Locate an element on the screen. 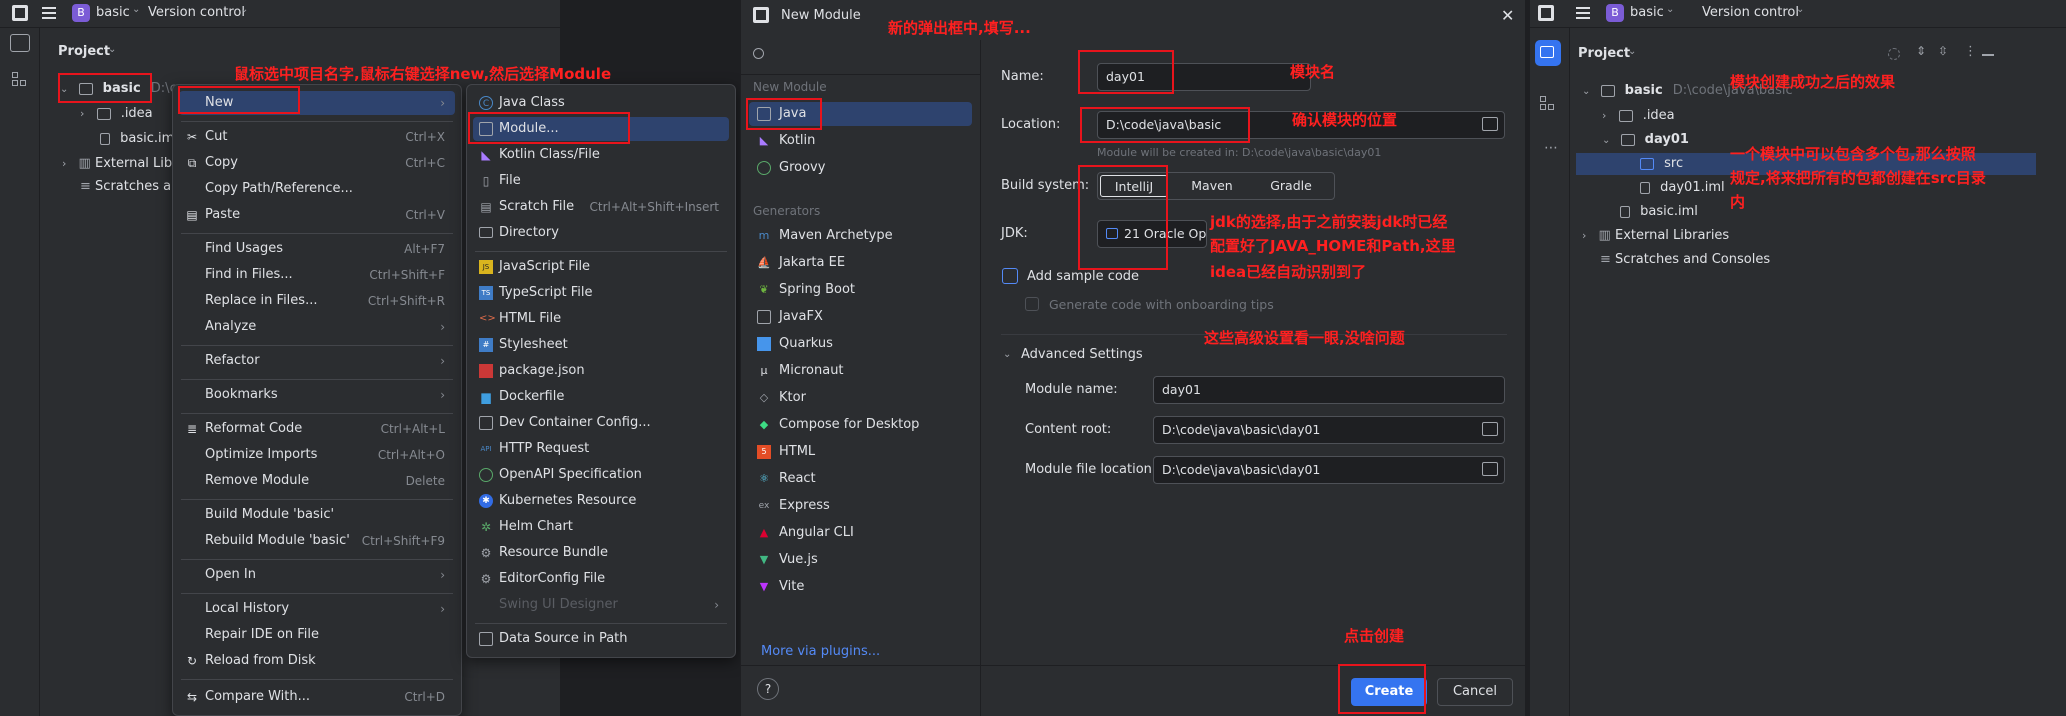 The image size is (2066, 716). submenu-editorconfig: ⚙ EditorConfig File is located at coordinates (601, 579).